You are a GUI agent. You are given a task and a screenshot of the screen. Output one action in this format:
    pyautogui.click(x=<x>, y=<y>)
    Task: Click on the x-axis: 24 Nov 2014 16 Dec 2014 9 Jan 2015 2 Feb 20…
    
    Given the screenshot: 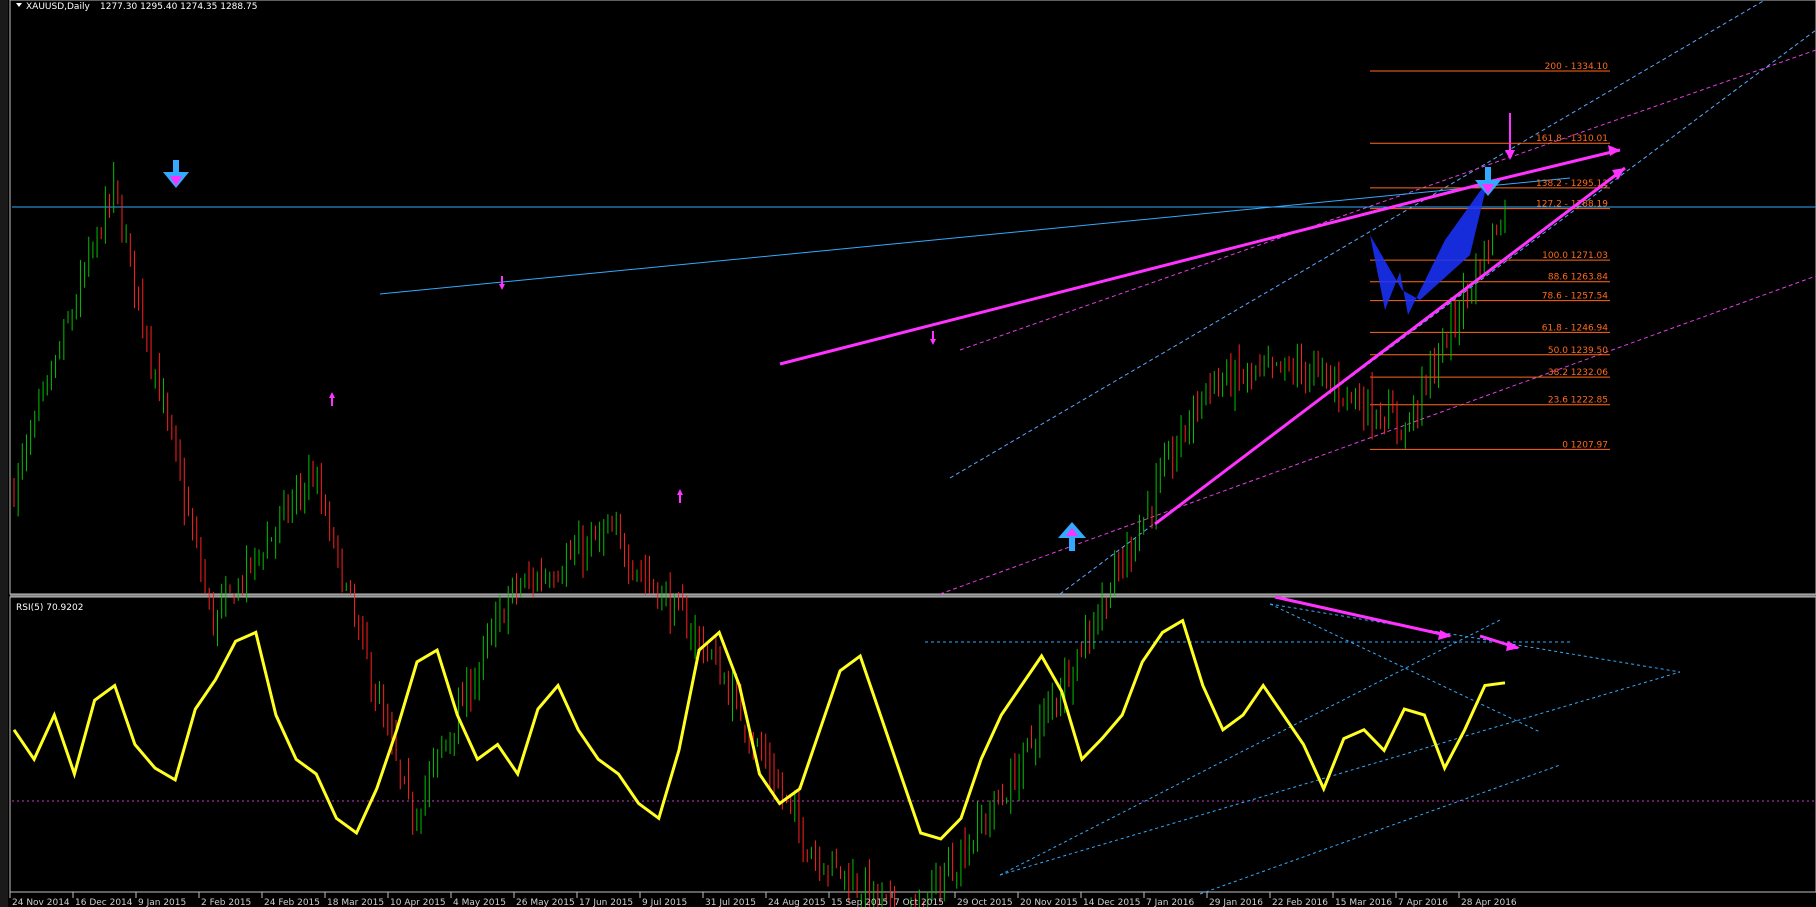 What is the action you would take?
    pyautogui.click(x=763, y=899)
    